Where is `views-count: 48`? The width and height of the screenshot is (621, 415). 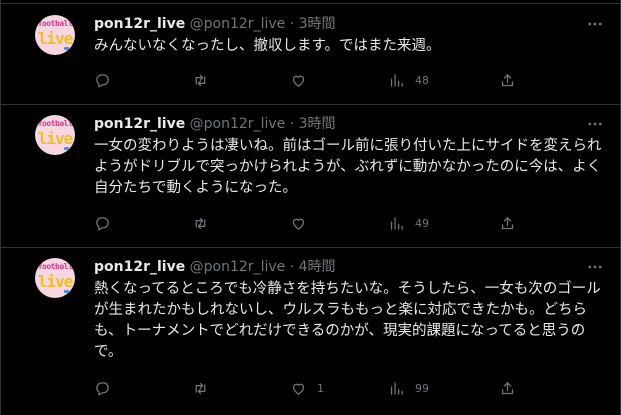
views-count: 48 is located at coordinates (422, 80).